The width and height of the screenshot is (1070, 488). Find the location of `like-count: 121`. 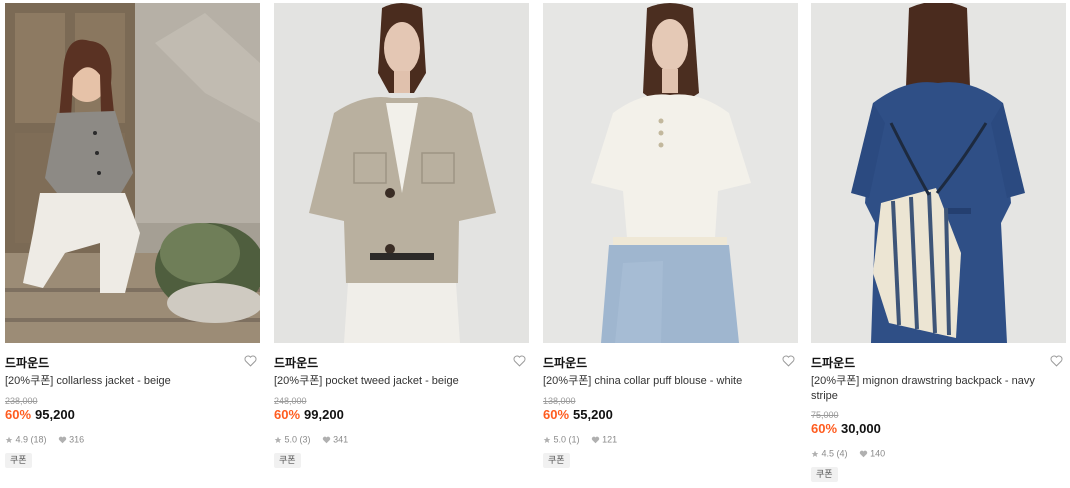

like-count: 121 is located at coordinates (610, 439).